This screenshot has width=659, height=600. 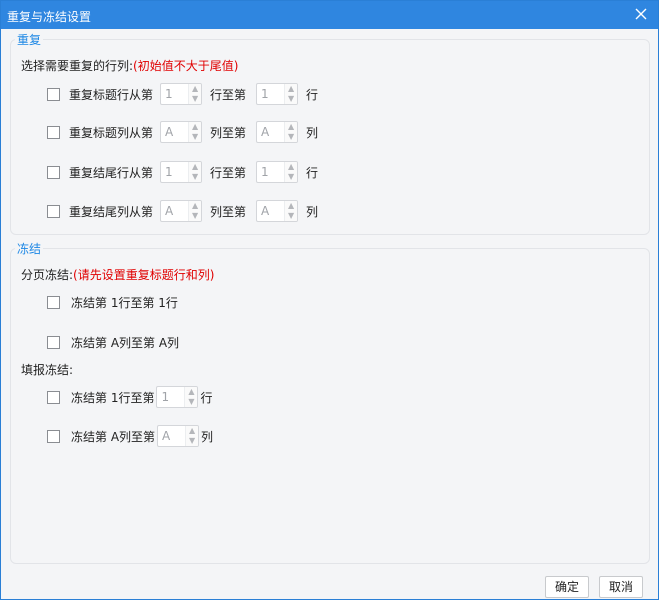 What do you see at coordinates (53, 436) in the screenshot?
I see `fill-freeze-cols-checkbox` at bounding box center [53, 436].